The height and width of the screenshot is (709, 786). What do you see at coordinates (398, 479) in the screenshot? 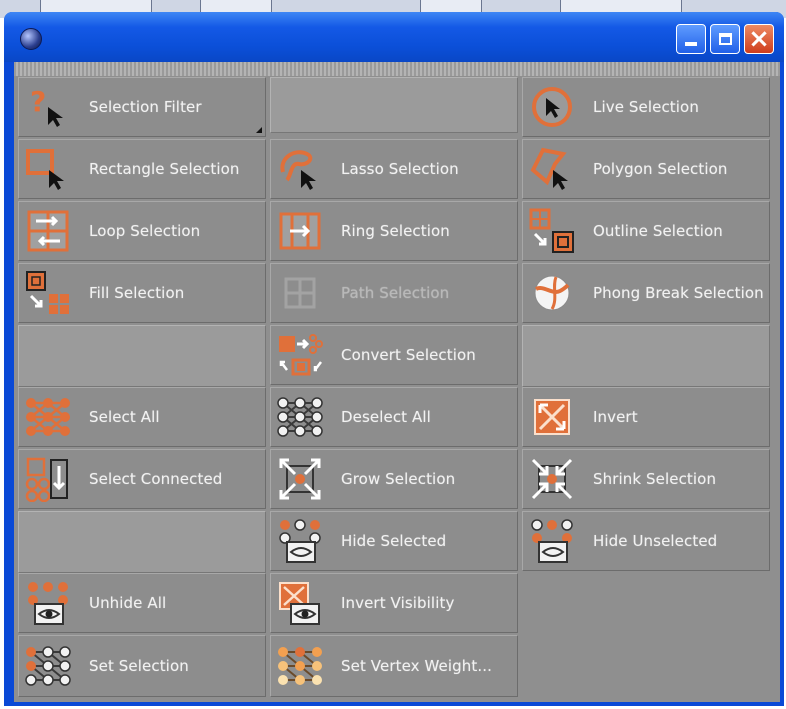
I see `grow-selection-label: Grow Selection` at bounding box center [398, 479].